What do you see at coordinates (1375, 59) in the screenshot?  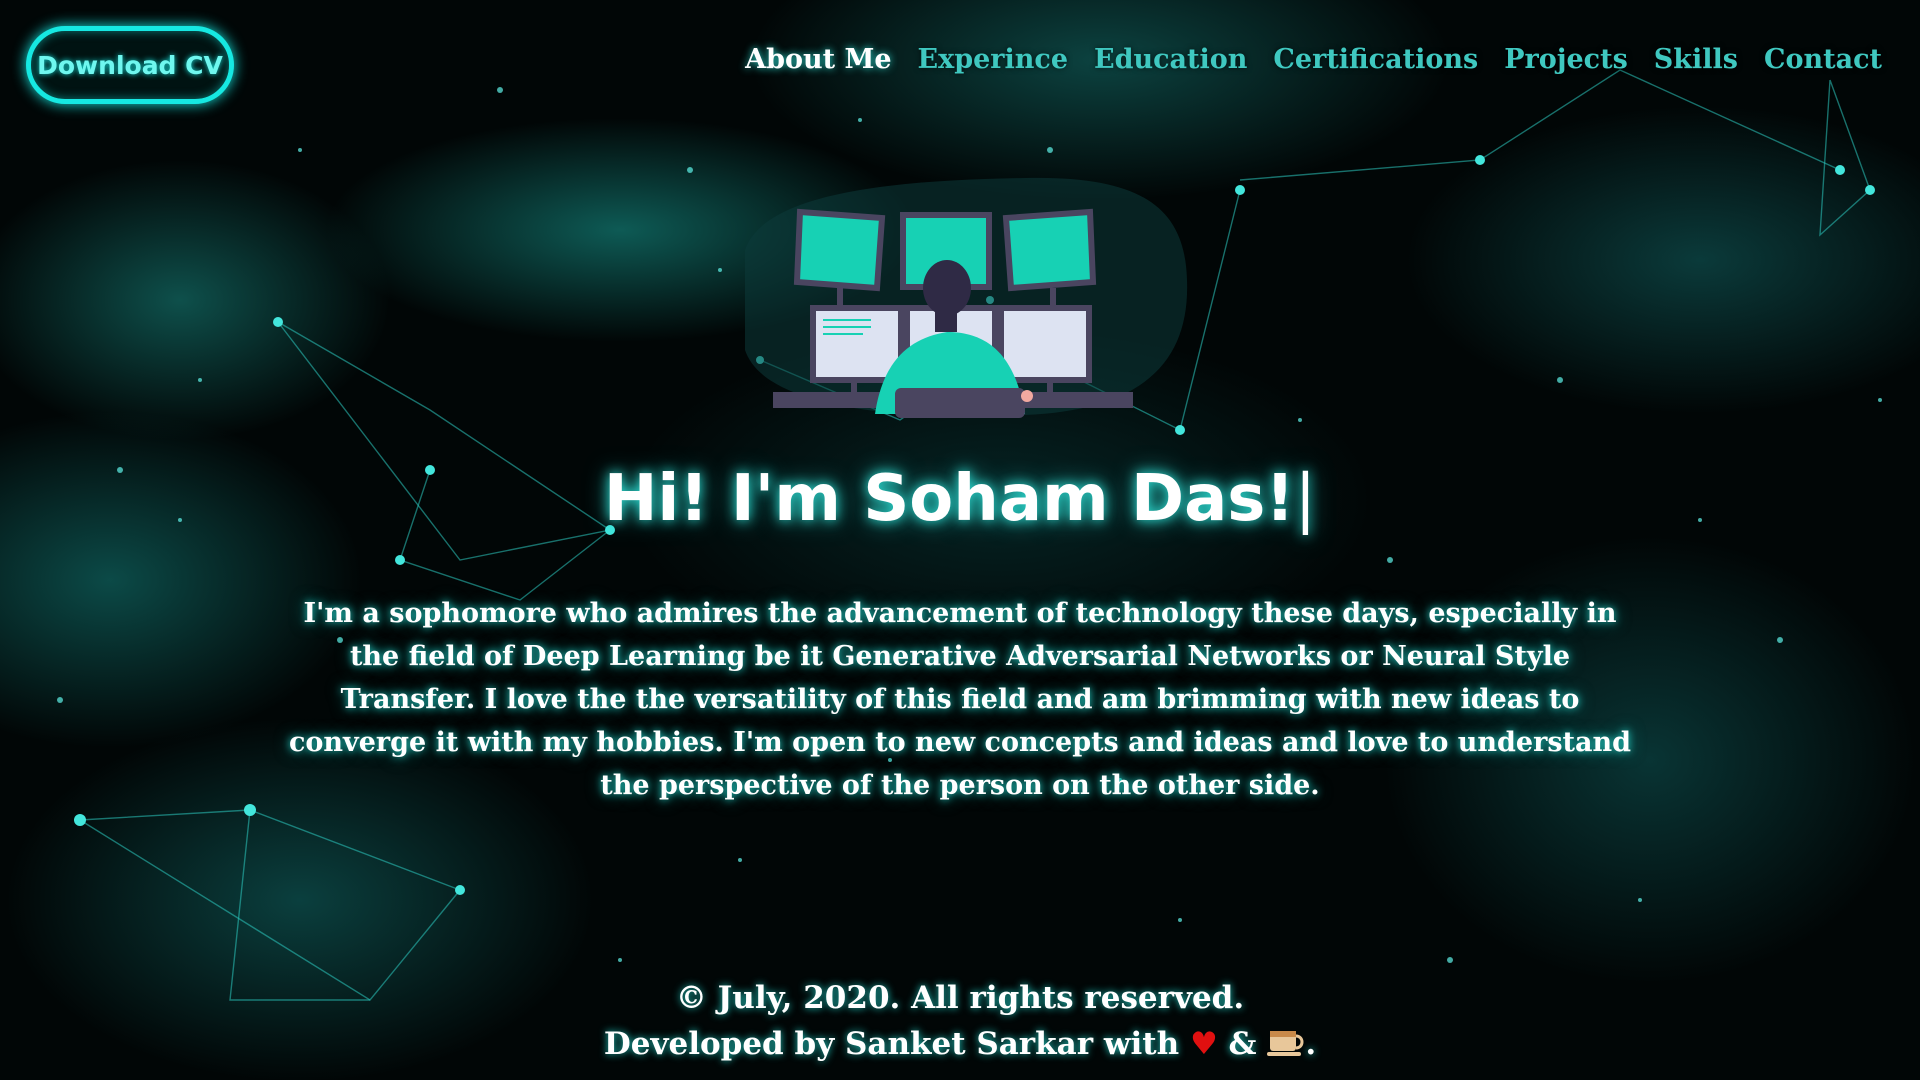 I see `nav-item-certifications: Certifications` at bounding box center [1375, 59].